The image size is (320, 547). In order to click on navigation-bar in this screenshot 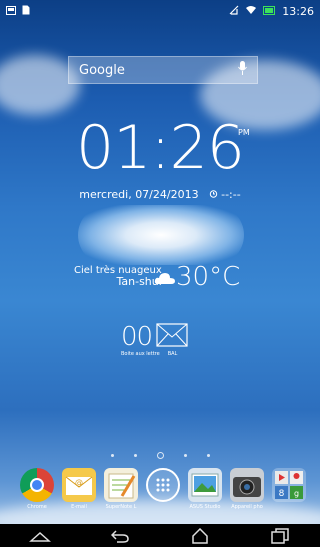, I will do `click(160, 535)`.